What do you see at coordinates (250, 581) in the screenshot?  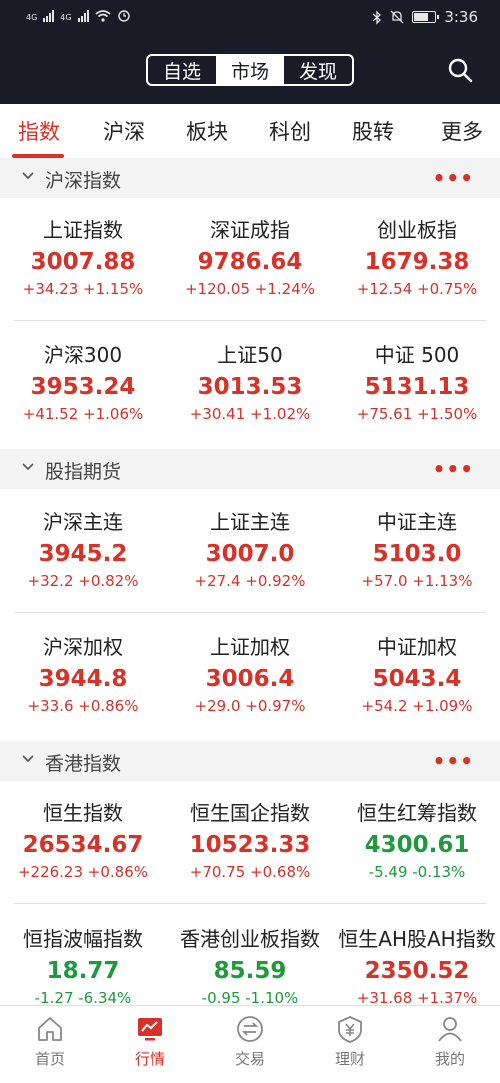 I see `quote-change: +27.4 +0.92%` at bounding box center [250, 581].